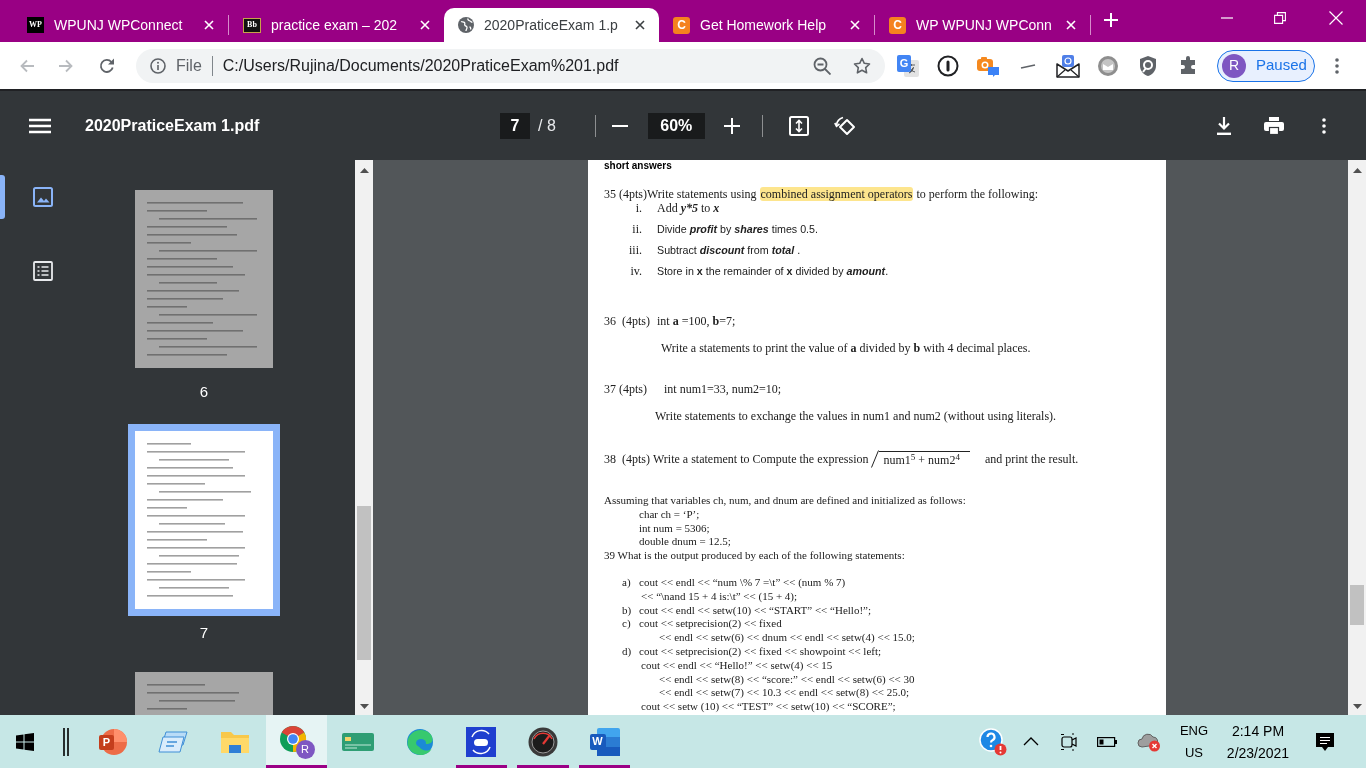 The height and width of the screenshot is (768, 1366). I want to click on statement-label: b), so click(627, 609).